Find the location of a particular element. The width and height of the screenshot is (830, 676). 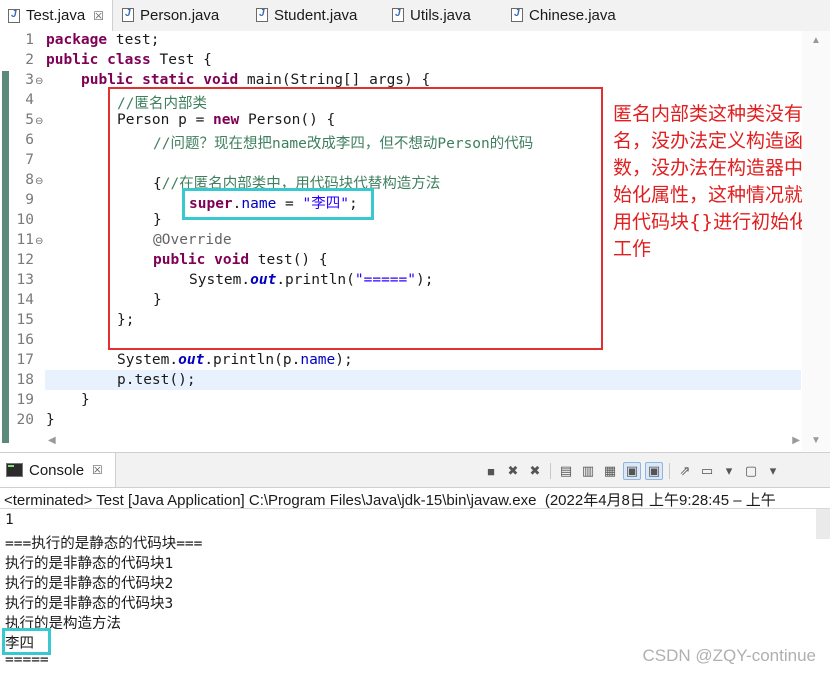

code-line-17: System.out.println(p.name); is located at coordinates (235, 360).